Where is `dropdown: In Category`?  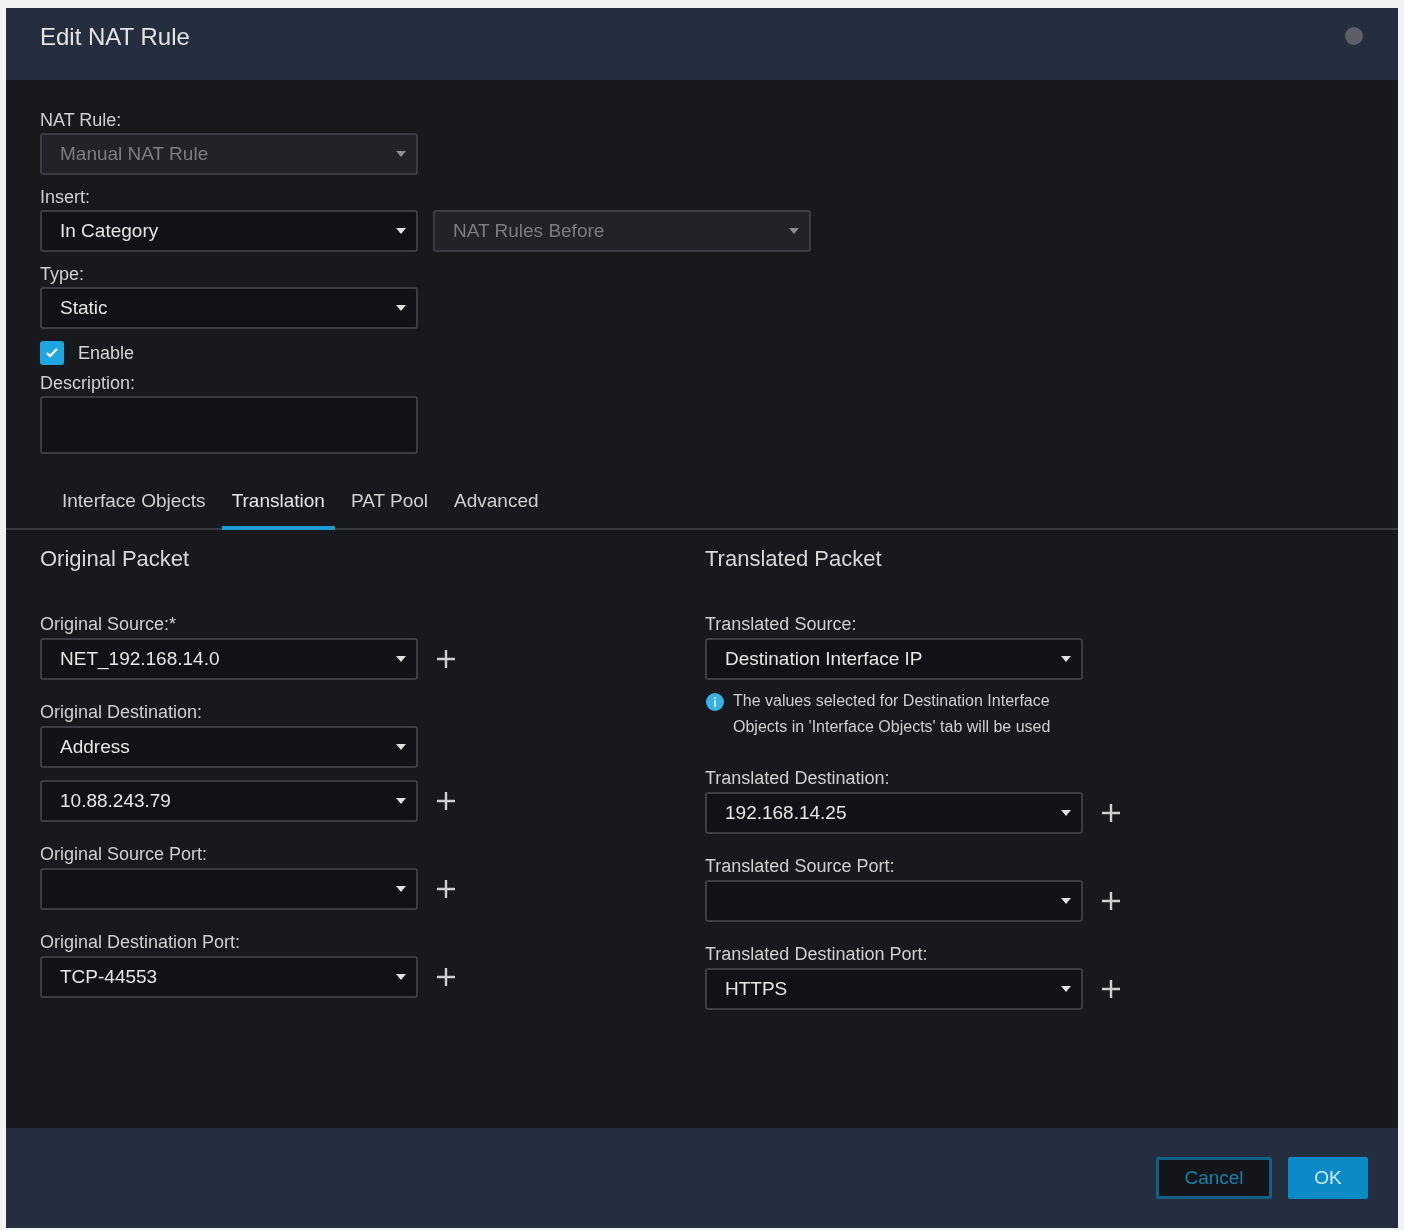 dropdown: In Category is located at coordinates (229, 231).